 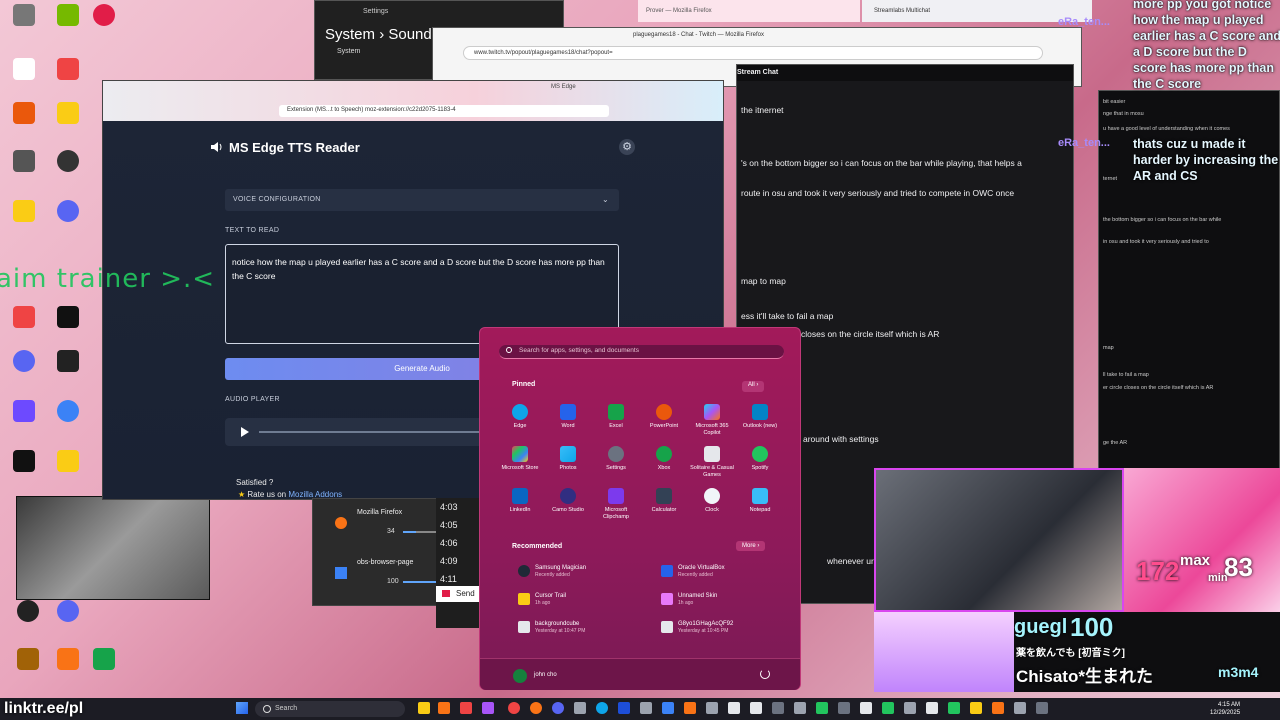 What do you see at coordinates (627, 147) in the screenshot?
I see `gear-icon: ⚙` at bounding box center [627, 147].